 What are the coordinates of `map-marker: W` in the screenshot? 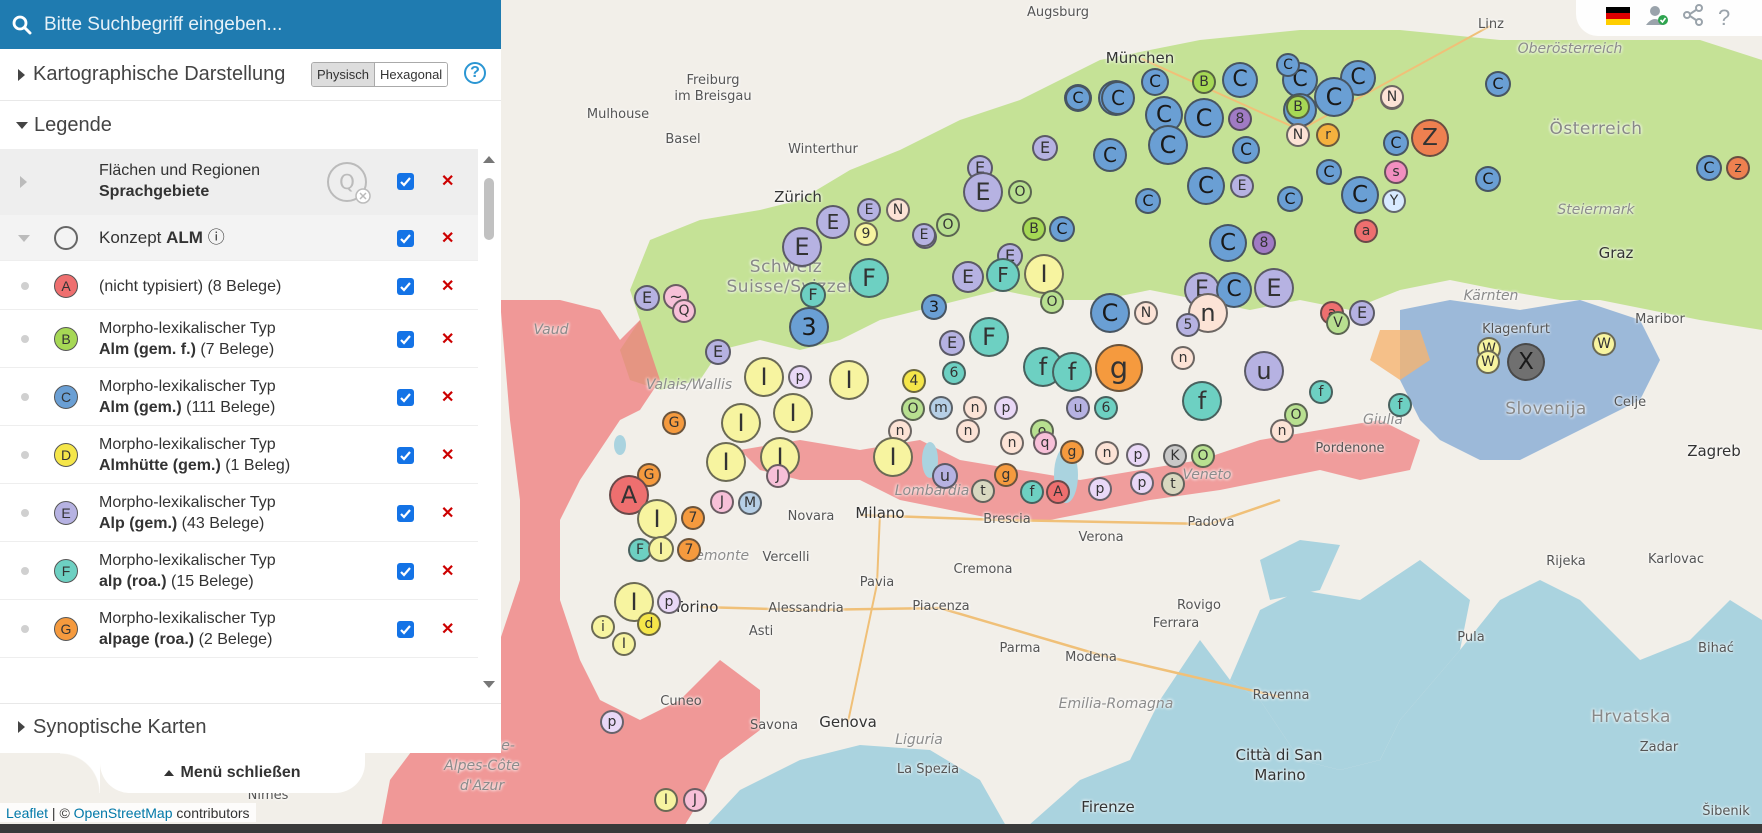 It's located at (1488, 362).